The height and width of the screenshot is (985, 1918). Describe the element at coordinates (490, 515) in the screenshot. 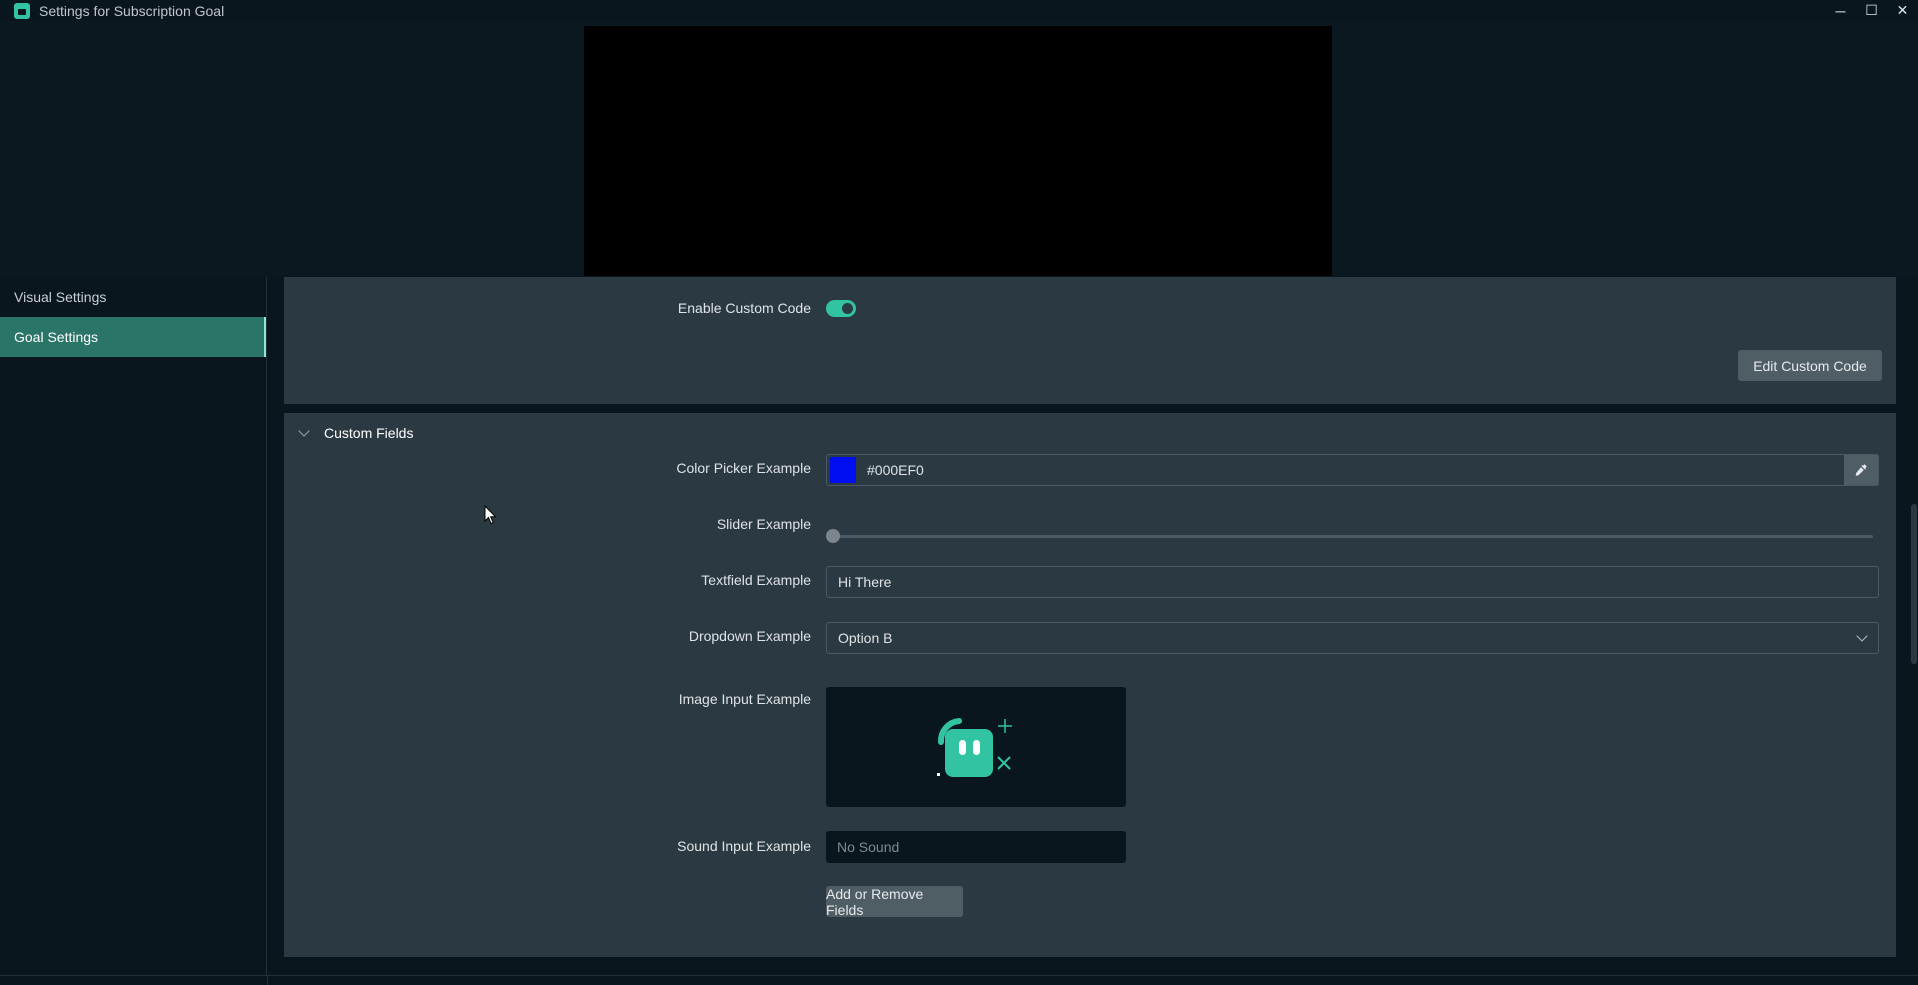

I see `mouse-cursor-icon` at that location.